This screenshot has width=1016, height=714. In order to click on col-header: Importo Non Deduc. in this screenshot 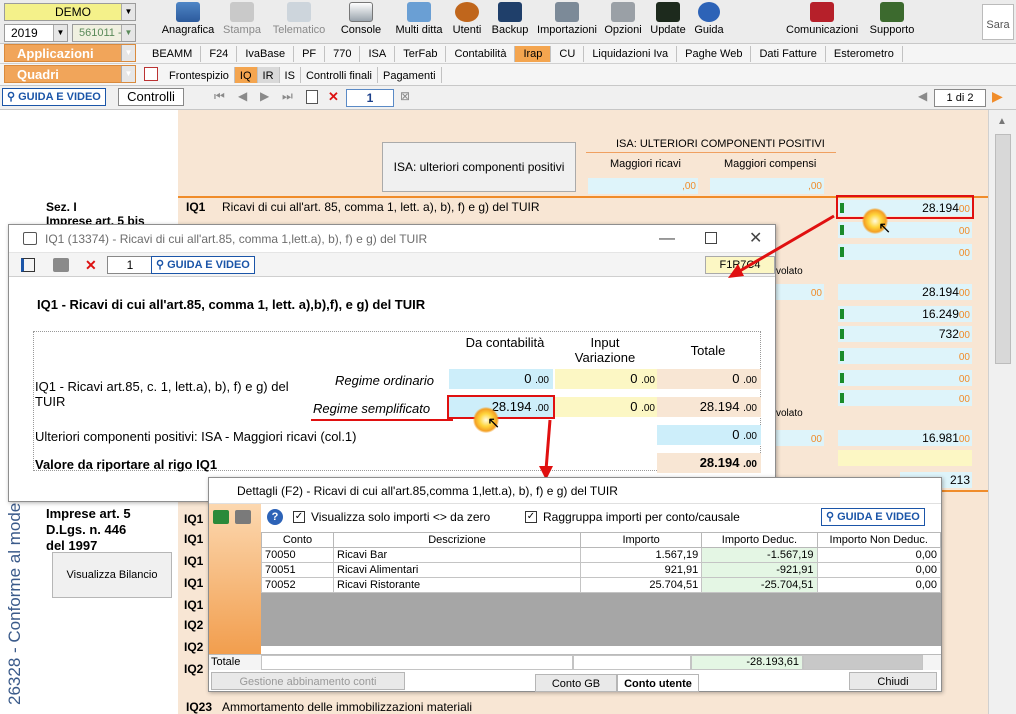, I will do `click(879, 540)`.